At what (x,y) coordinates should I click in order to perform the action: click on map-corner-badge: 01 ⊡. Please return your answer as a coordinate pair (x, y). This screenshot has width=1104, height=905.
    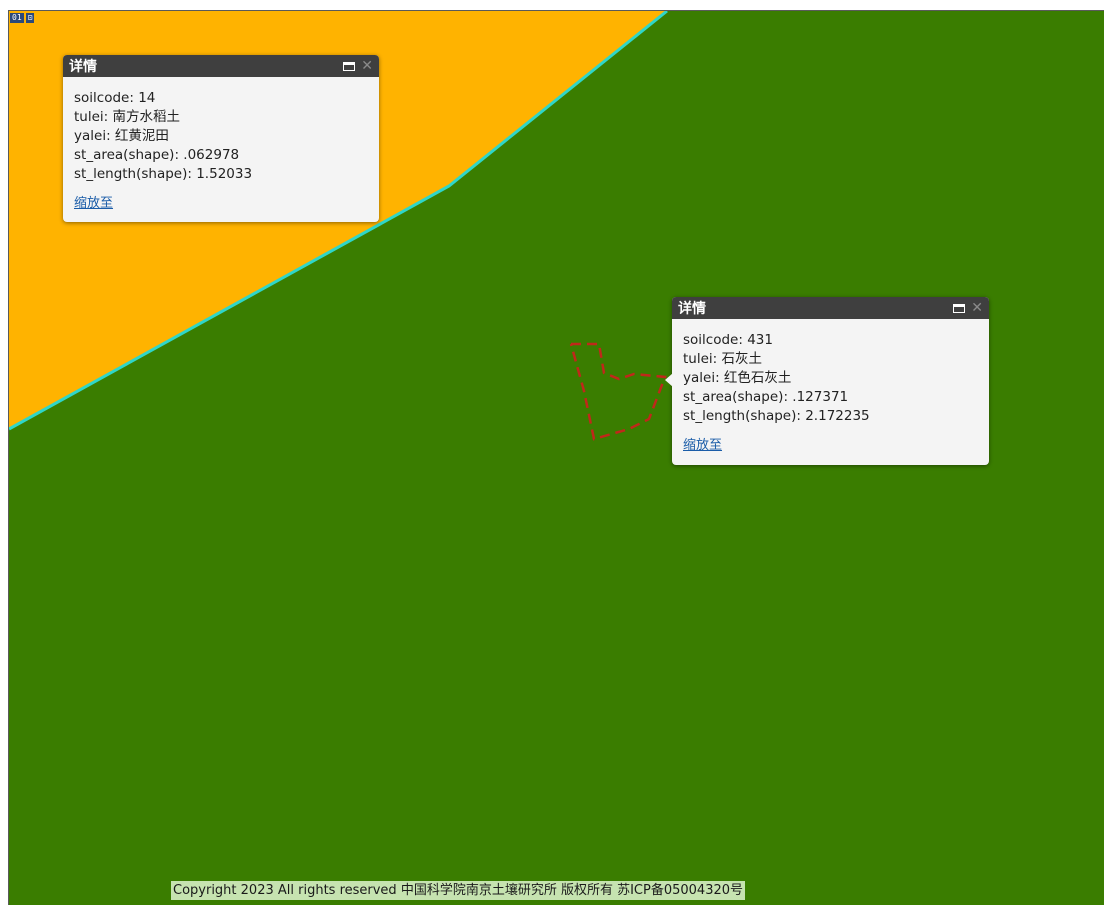
    Looking at the image, I should click on (22, 18).